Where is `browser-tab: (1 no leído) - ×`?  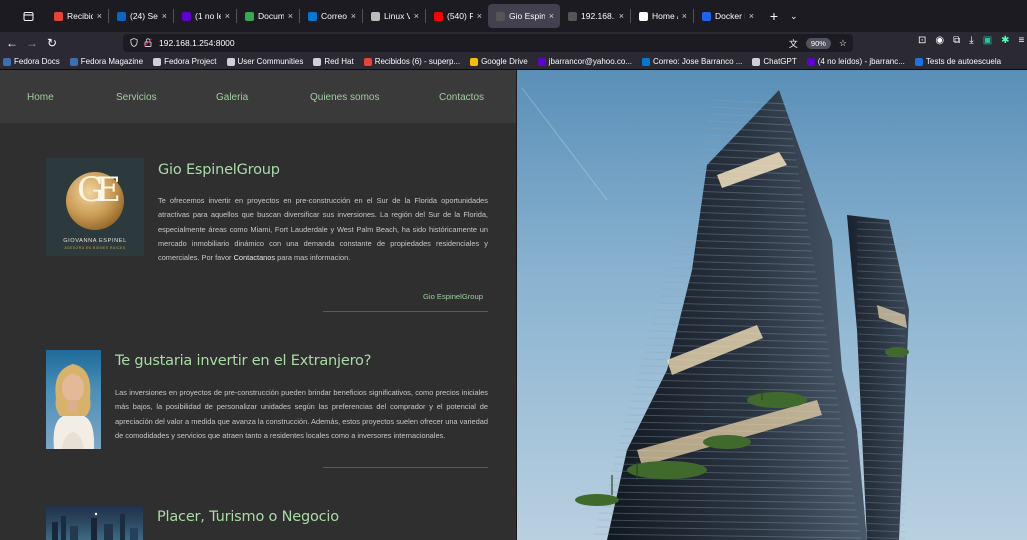
browser-tab: (1 no leído) - × is located at coordinates (205, 16).